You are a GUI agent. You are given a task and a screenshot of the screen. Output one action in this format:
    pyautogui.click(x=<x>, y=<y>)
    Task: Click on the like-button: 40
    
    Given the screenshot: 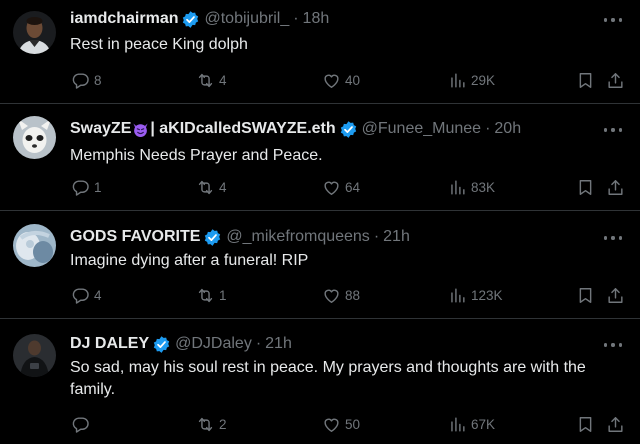 What is the action you would take?
    pyautogui.click(x=341, y=80)
    